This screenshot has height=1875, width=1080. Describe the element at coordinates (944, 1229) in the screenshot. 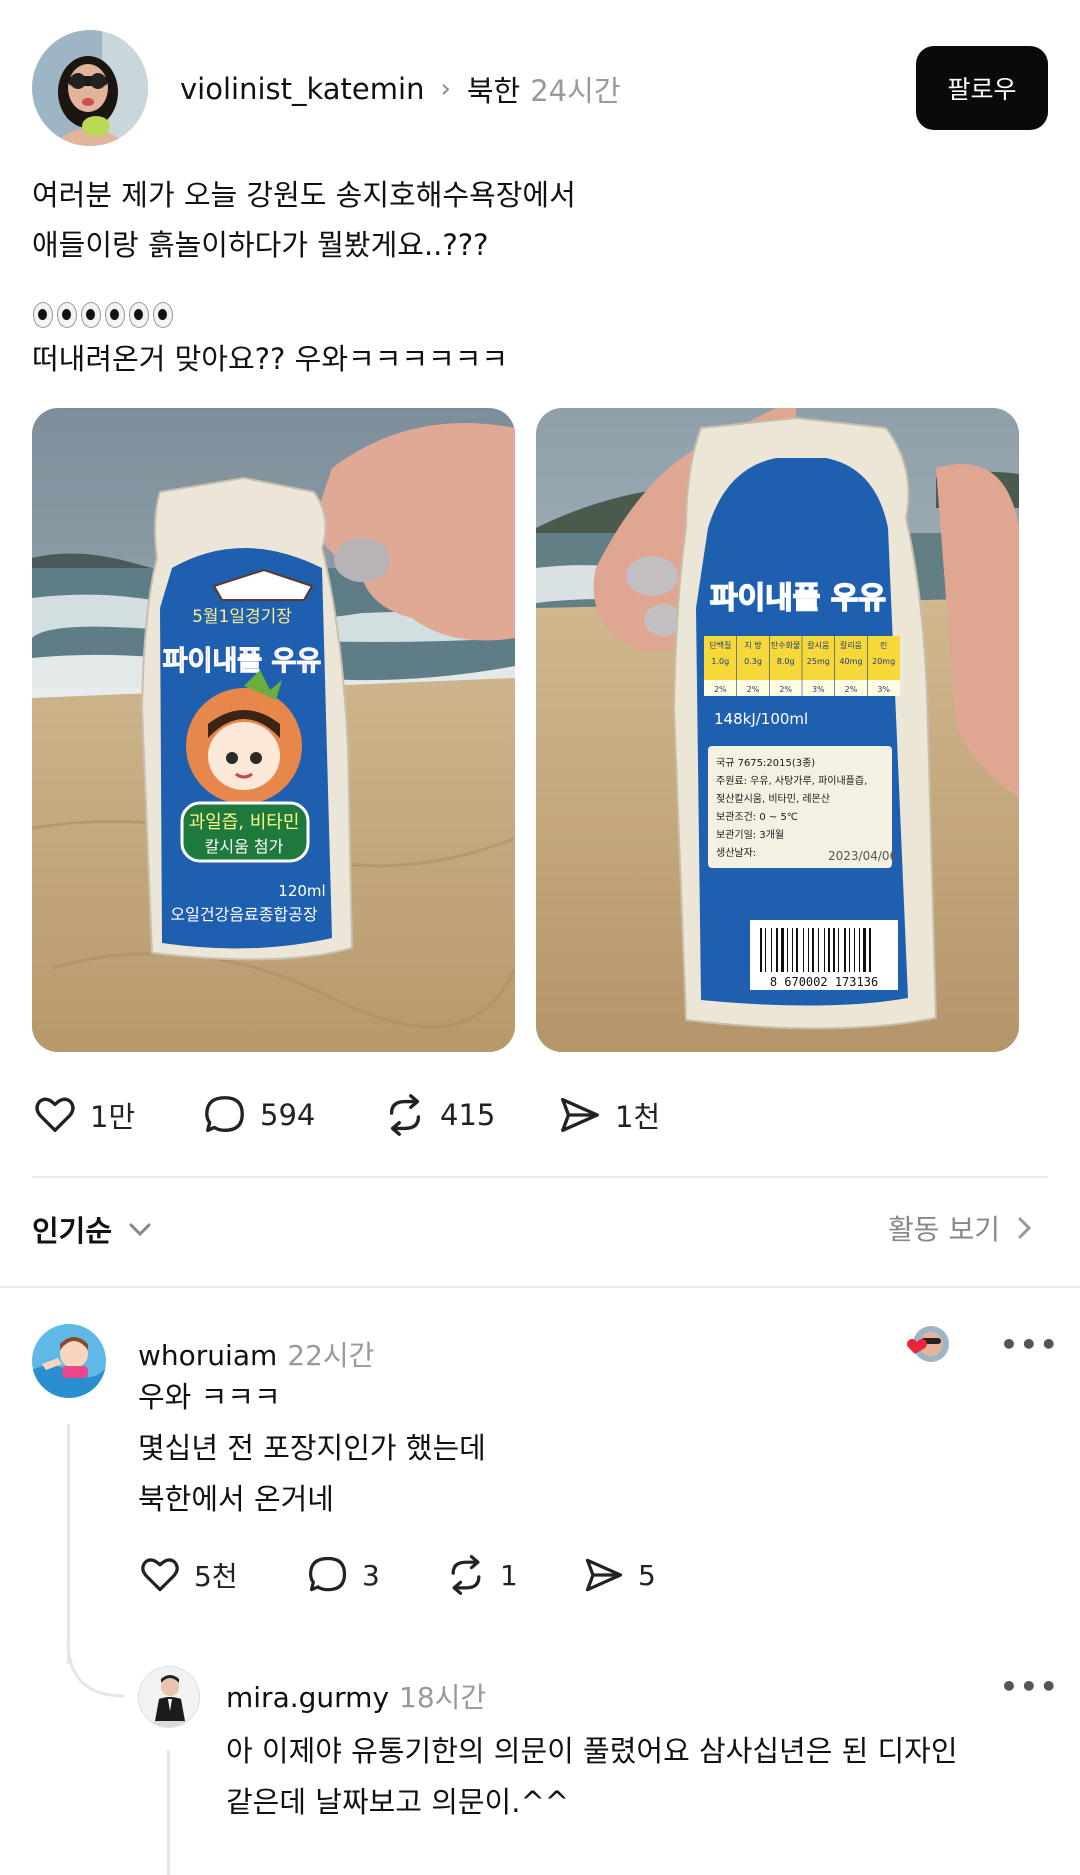

I see `activity-label: 활동 보기` at that location.